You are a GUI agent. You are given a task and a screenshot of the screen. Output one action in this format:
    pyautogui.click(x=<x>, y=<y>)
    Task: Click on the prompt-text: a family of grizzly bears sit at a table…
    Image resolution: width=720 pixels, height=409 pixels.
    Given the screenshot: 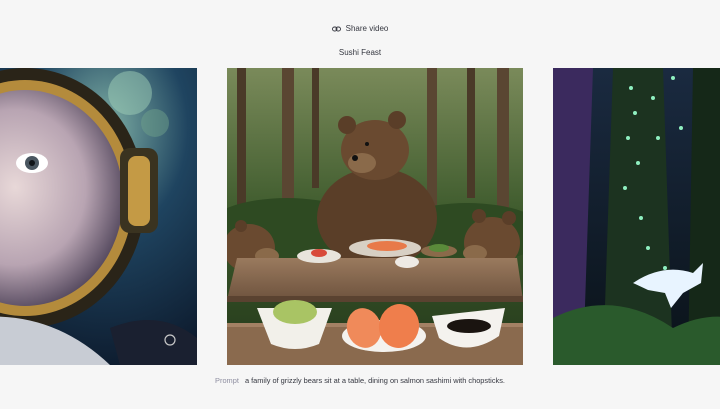 What is the action you would take?
    pyautogui.click(x=374, y=380)
    